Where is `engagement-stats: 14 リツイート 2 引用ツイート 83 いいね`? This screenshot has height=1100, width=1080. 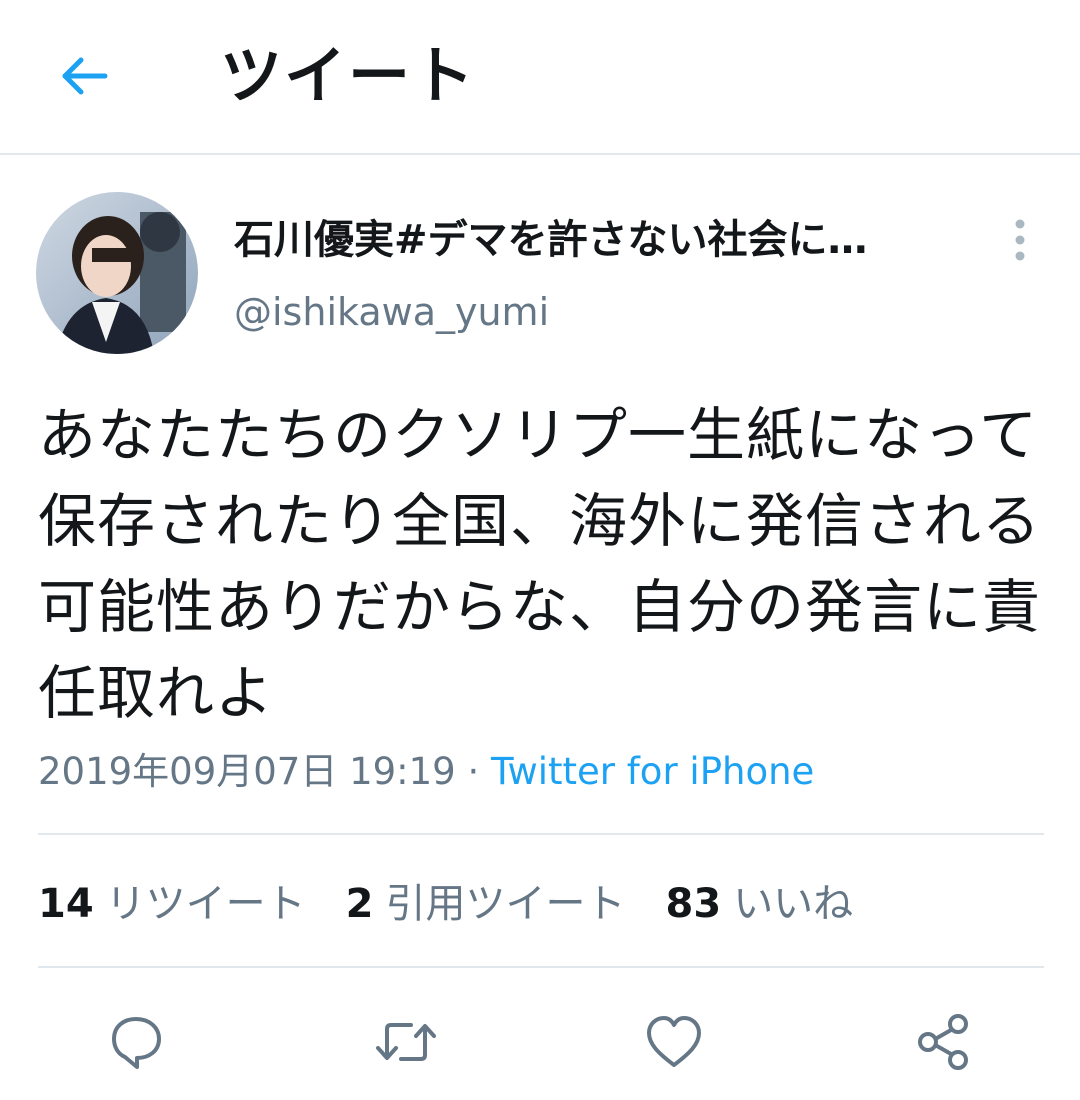 engagement-stats: 14 リツイート 2 引用ツイート 83 いいね is located at coordinates (465, 904).